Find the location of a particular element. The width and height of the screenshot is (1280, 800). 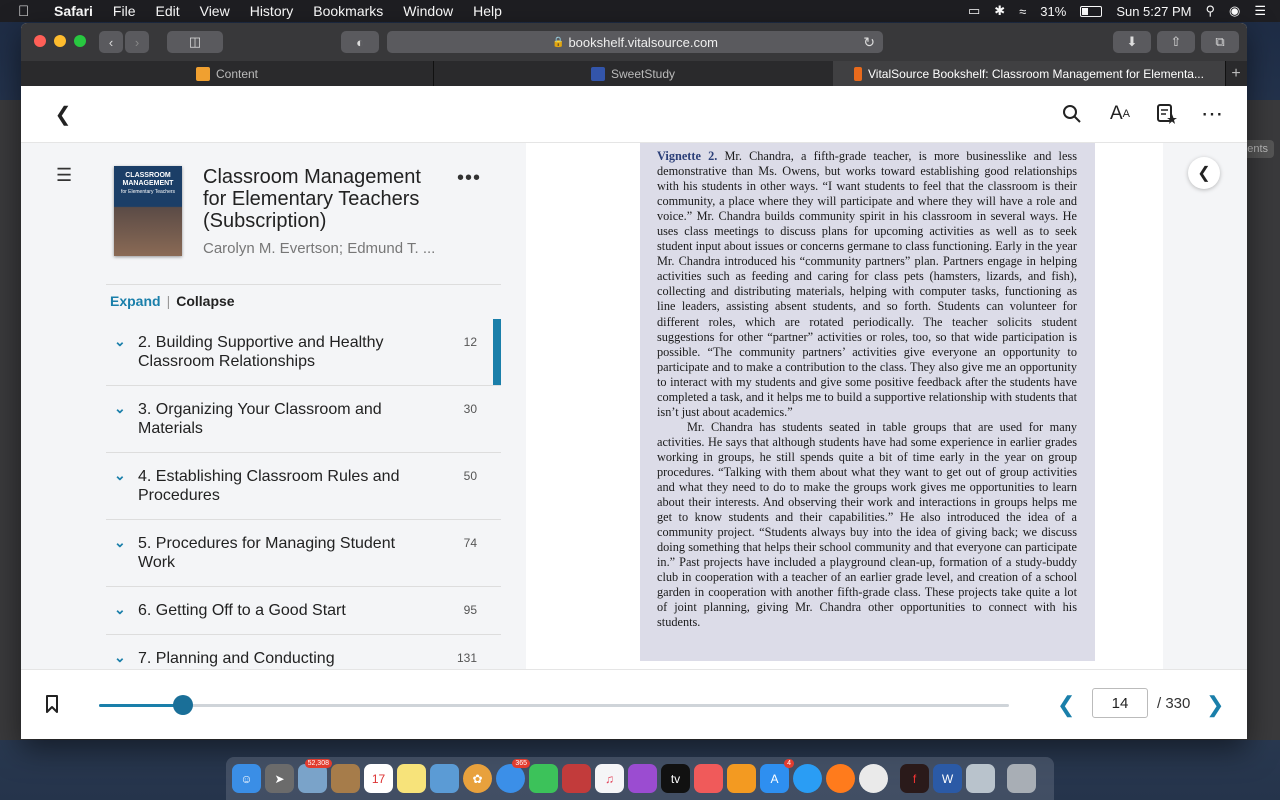

downloads-icon: ⬇ is located at coordinates (1132, 42).